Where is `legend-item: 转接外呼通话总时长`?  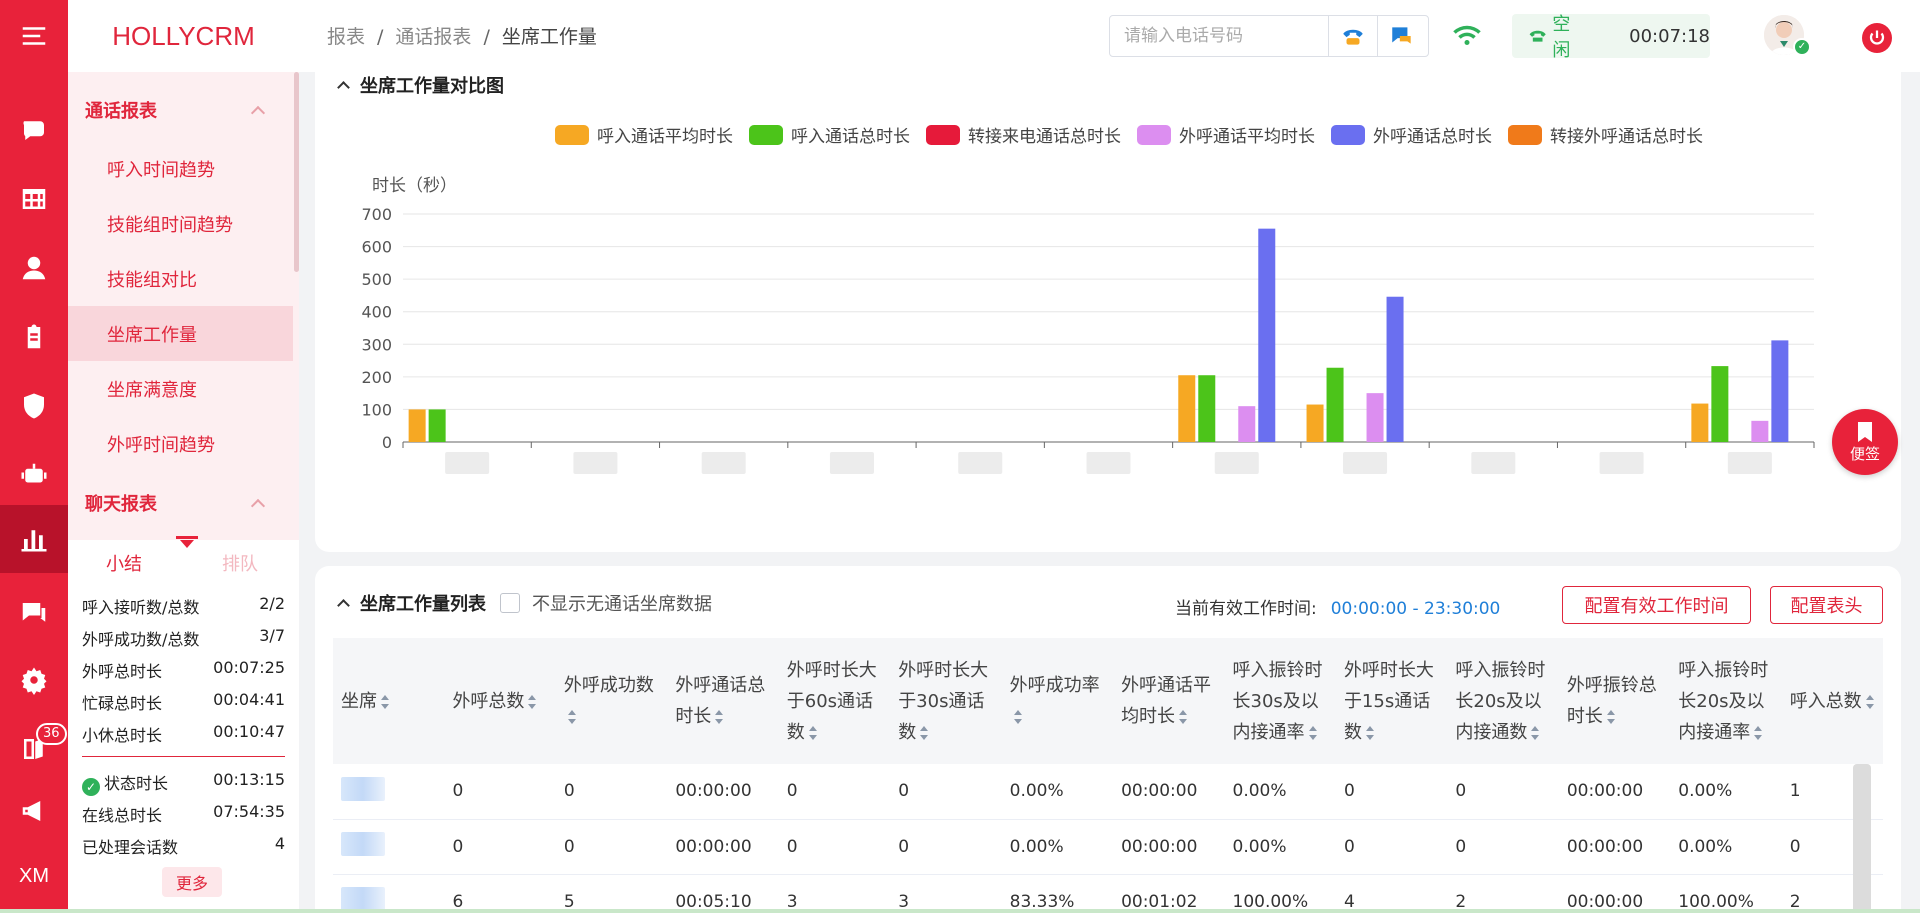
legend-item: 转接外呼通话总时长 is located at coordinates (1605, 134).